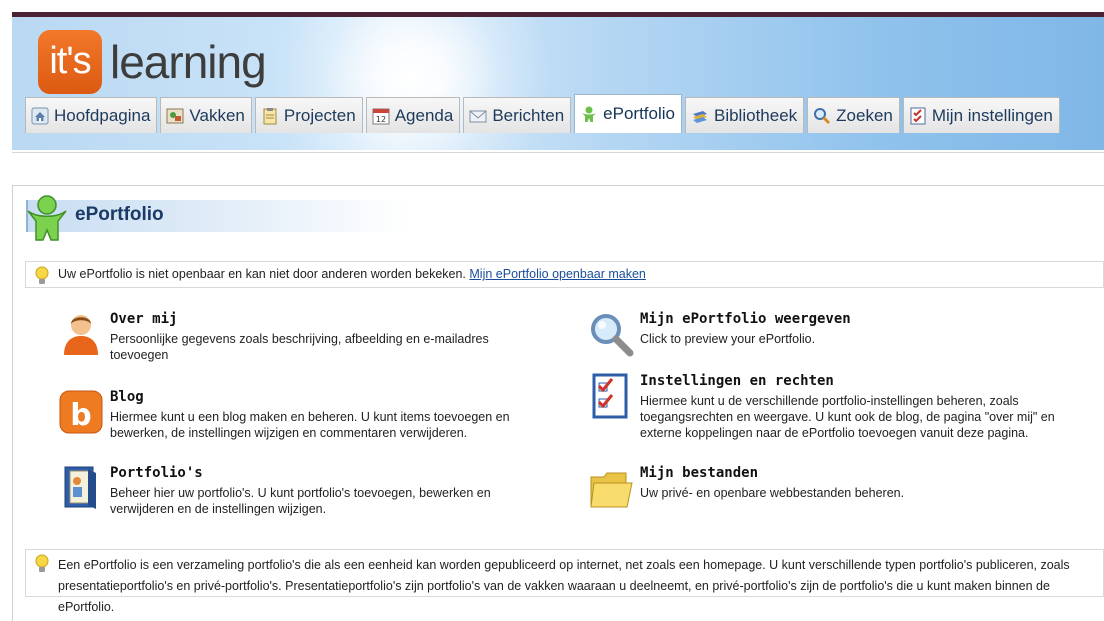 Image resolution: width=1104 pixels, height=621 pixels. Describe the element at coordinates (528, 115) in the screenshot. I see `tab-label: Berichten` at that location.